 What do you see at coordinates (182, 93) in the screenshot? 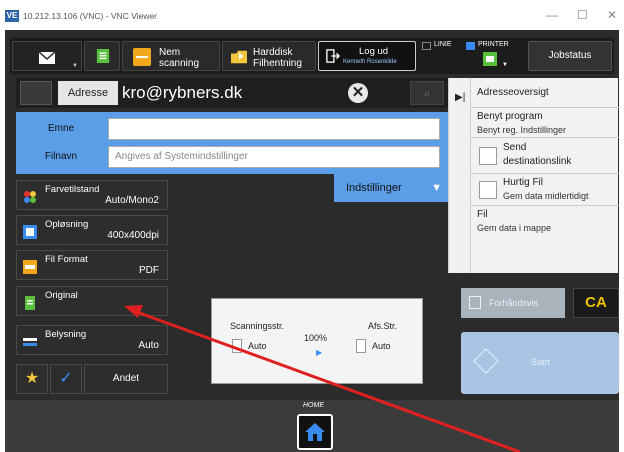
I see `address-value: kro@rybners.dk` at bounding box center [182, 93].